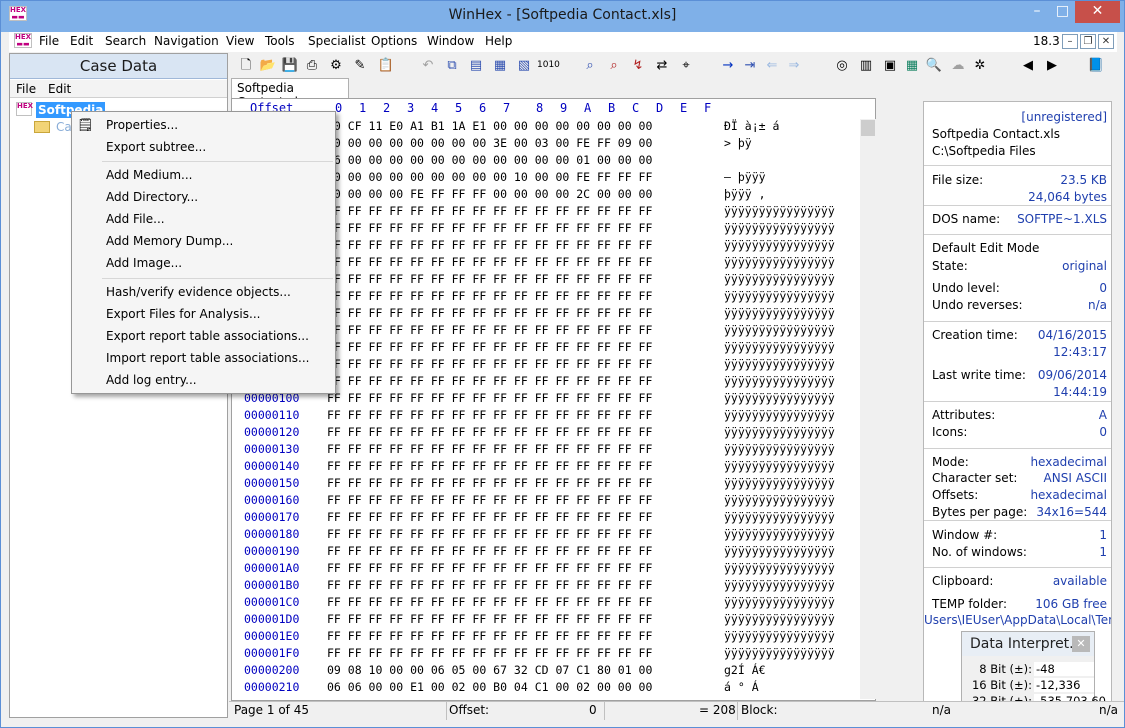 The height and width of the screenshot is (728, 1125). I want to click on info-key: Mode:, so click(950, 462).